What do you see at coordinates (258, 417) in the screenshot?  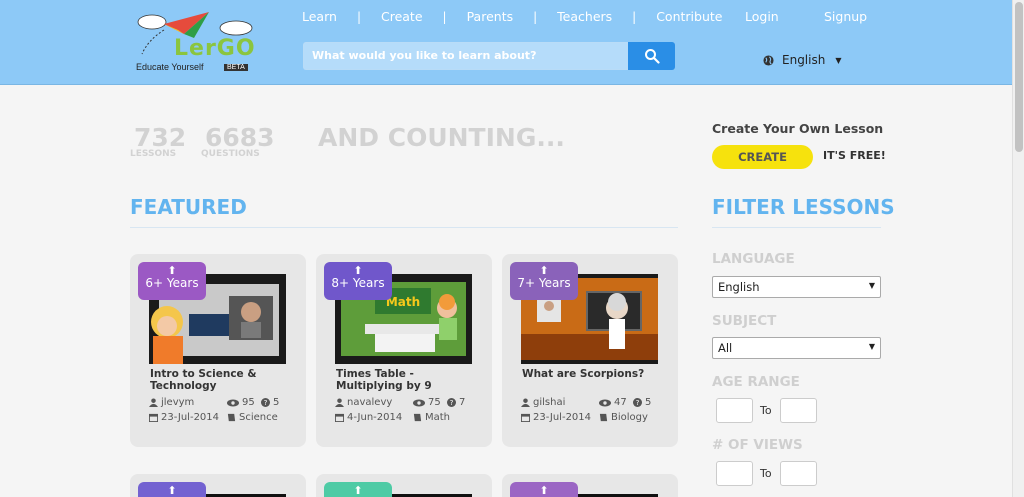 I see `subject-text: Science` at bounding box center [258, 417].